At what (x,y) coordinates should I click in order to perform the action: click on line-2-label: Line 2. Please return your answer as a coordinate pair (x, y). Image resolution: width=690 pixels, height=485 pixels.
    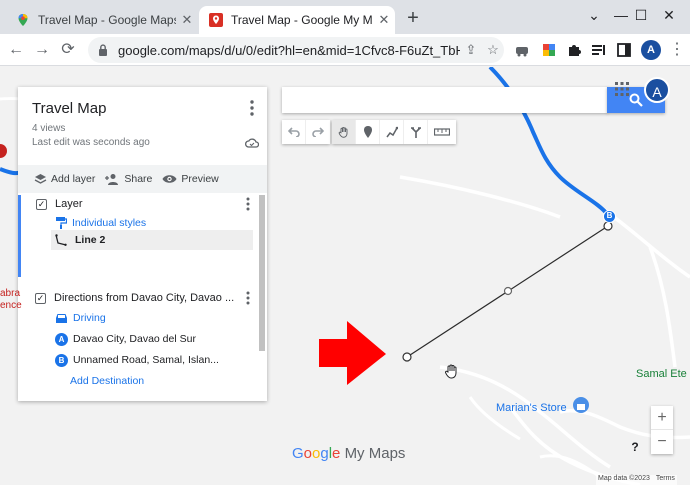
    Looking at the image, I should click on (90, 240).